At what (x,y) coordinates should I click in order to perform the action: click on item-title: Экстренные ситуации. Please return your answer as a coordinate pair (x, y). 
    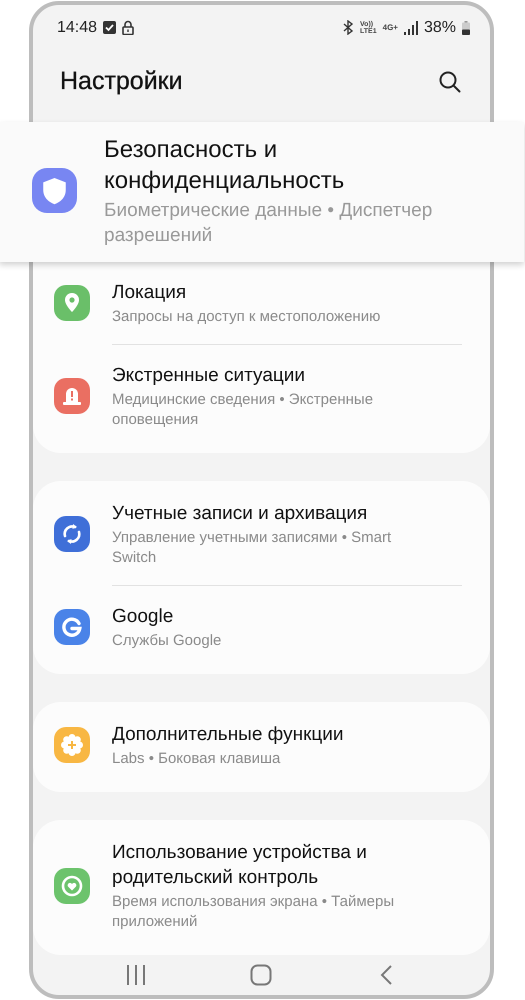
    Looking at the image, I should click on (209, 376).